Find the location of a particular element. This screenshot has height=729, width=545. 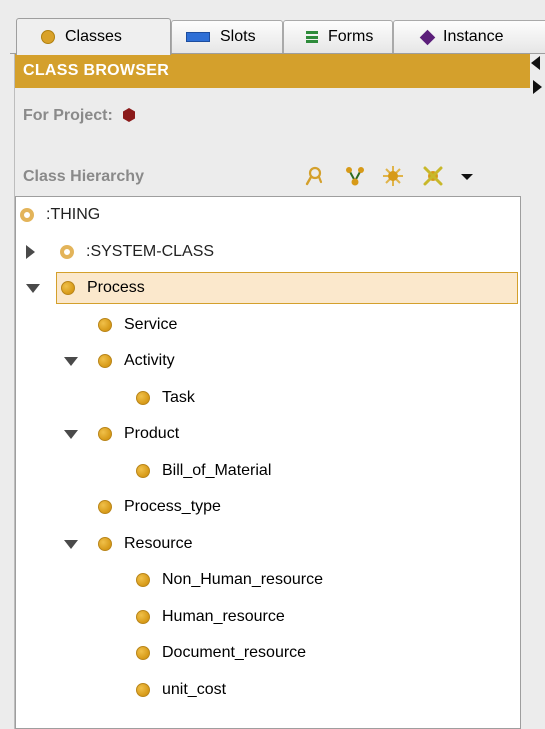

tree-node-label: Product is located at coordinates (152, 433).